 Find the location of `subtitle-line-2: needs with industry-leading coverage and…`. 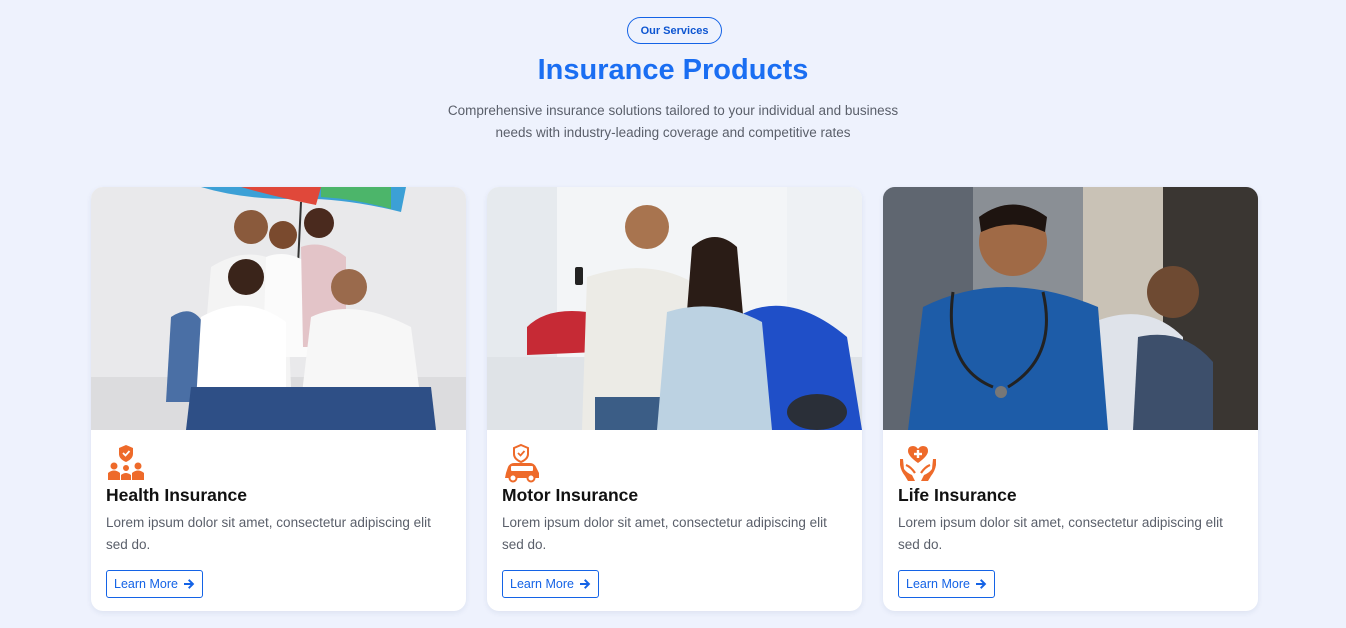

subtitle-line-2: needs with industry-leading coverage and… is located at coordinates (673, 132).